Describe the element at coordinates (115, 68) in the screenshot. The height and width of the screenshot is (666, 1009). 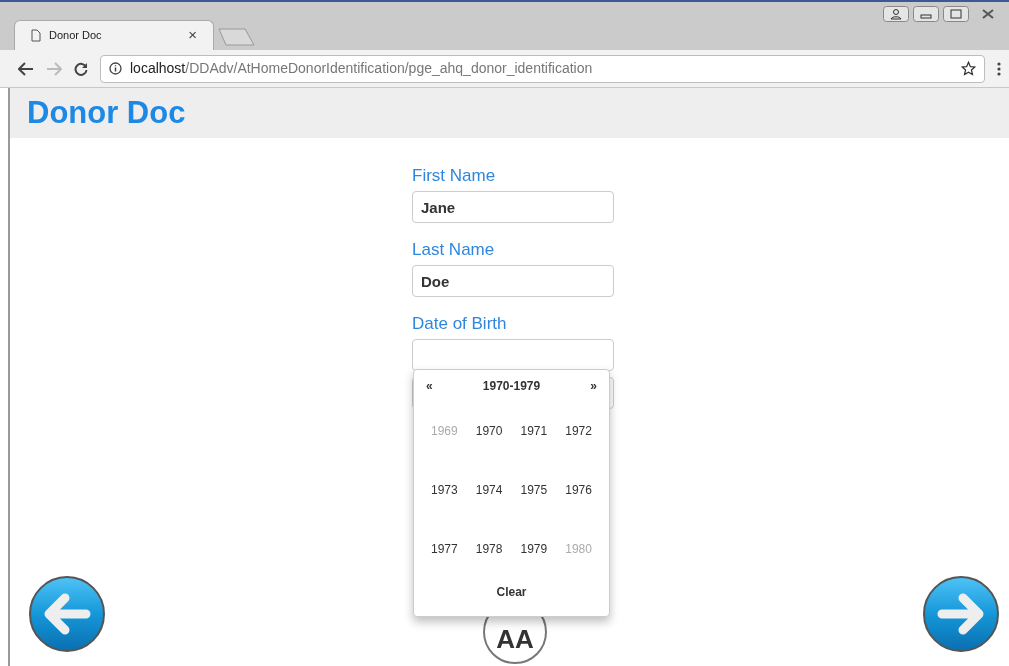
I see `info-icon` at that location.